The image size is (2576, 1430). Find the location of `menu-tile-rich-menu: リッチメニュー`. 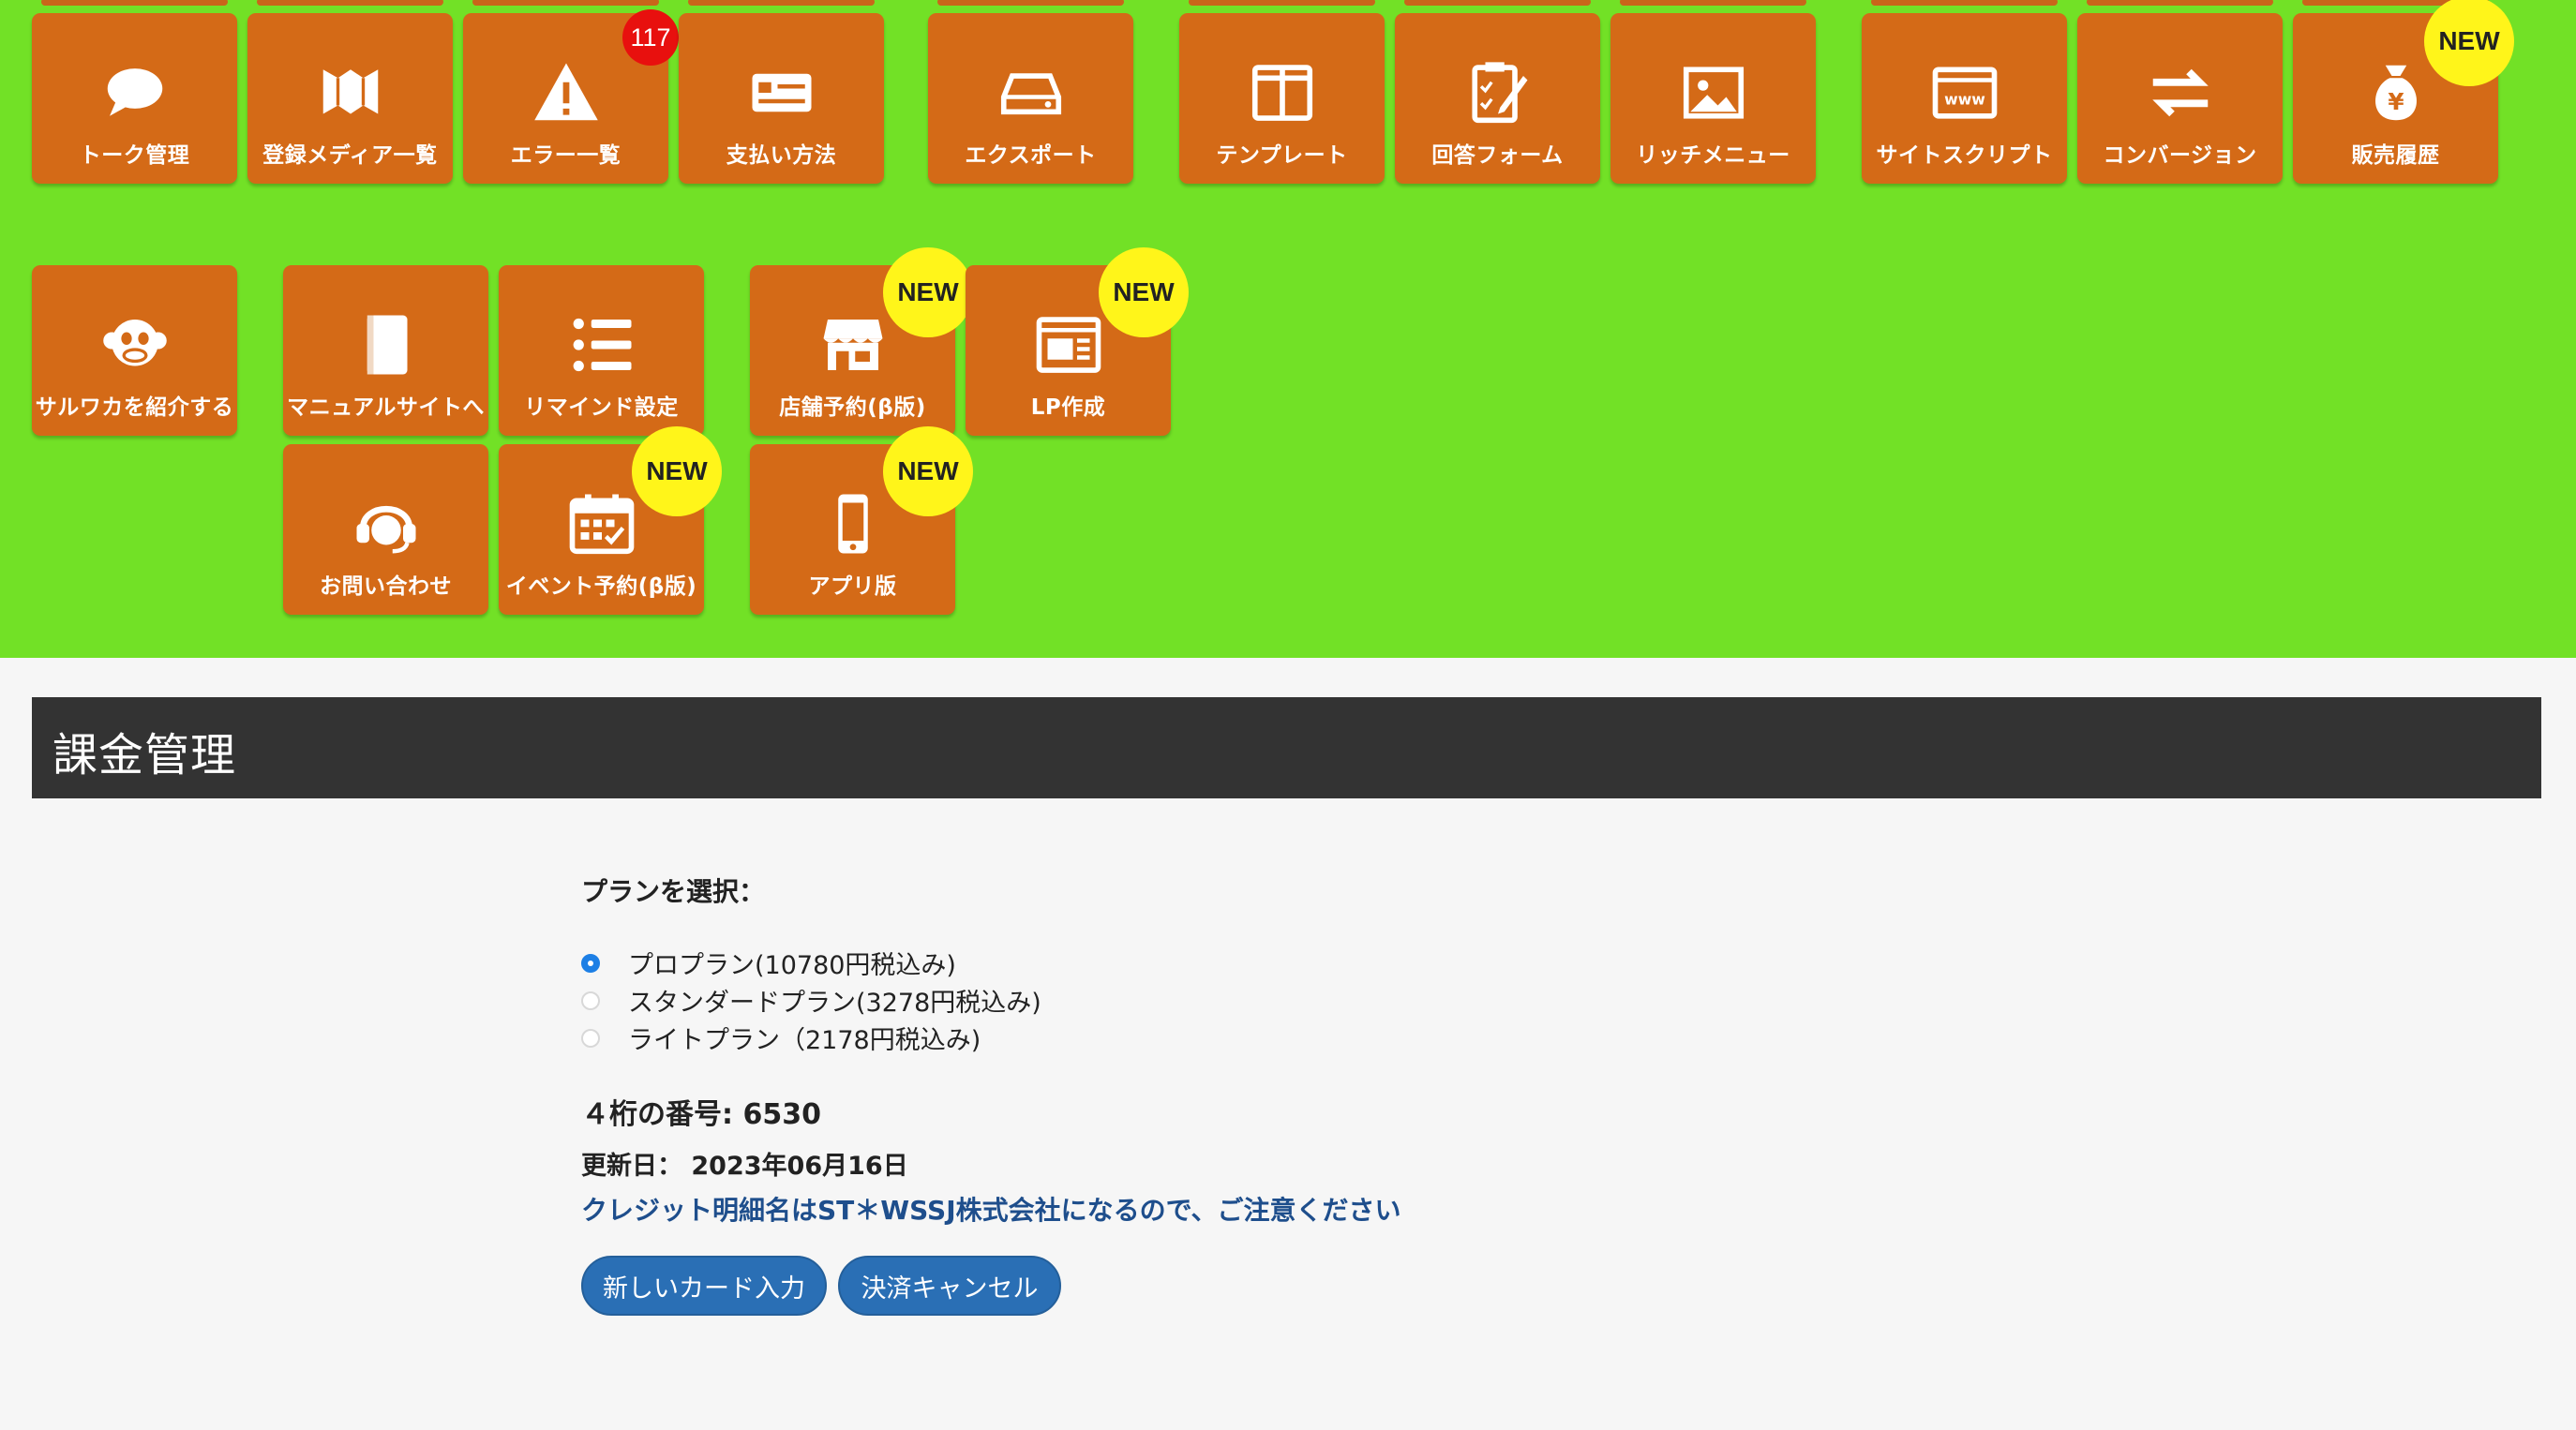

menu-tile-rich-menu: リッチメニュー is located at coordinates (1713, 92).